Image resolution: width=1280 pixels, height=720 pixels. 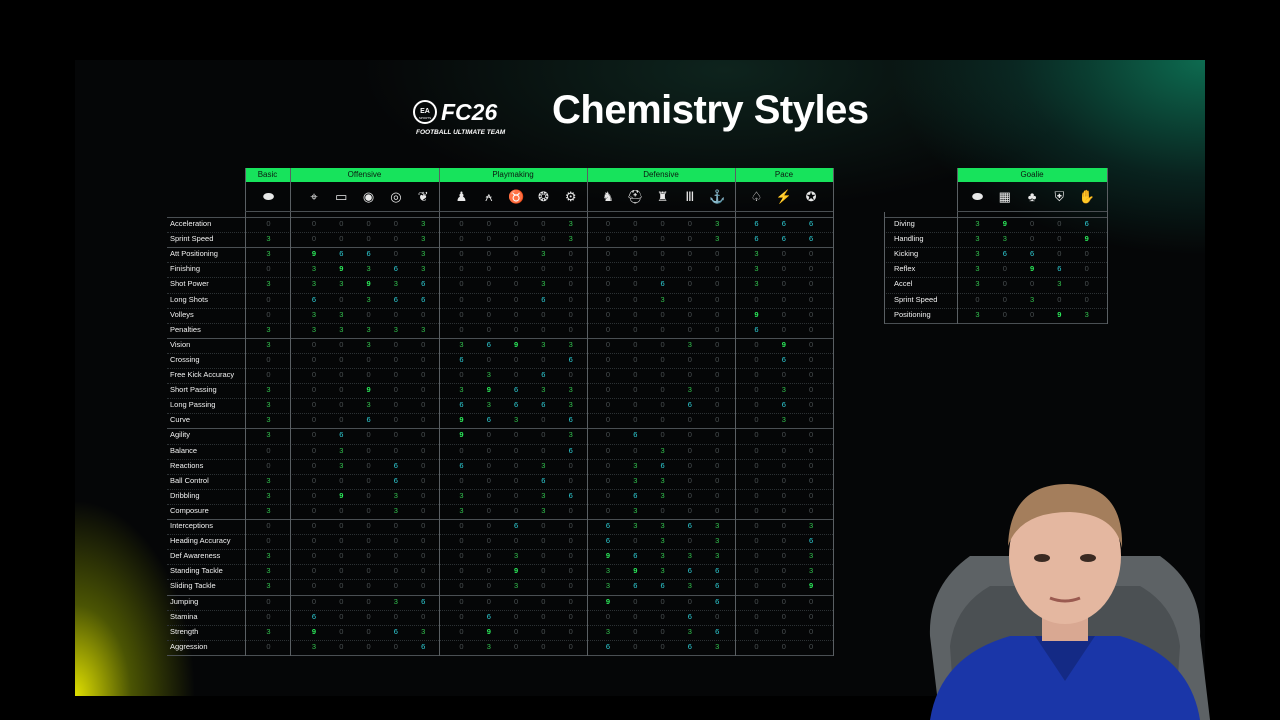 What do you see at coordinates (783, 196) in the screenshot?
I see `lightning-icon: ⚡` at bounding box center [783, 196].